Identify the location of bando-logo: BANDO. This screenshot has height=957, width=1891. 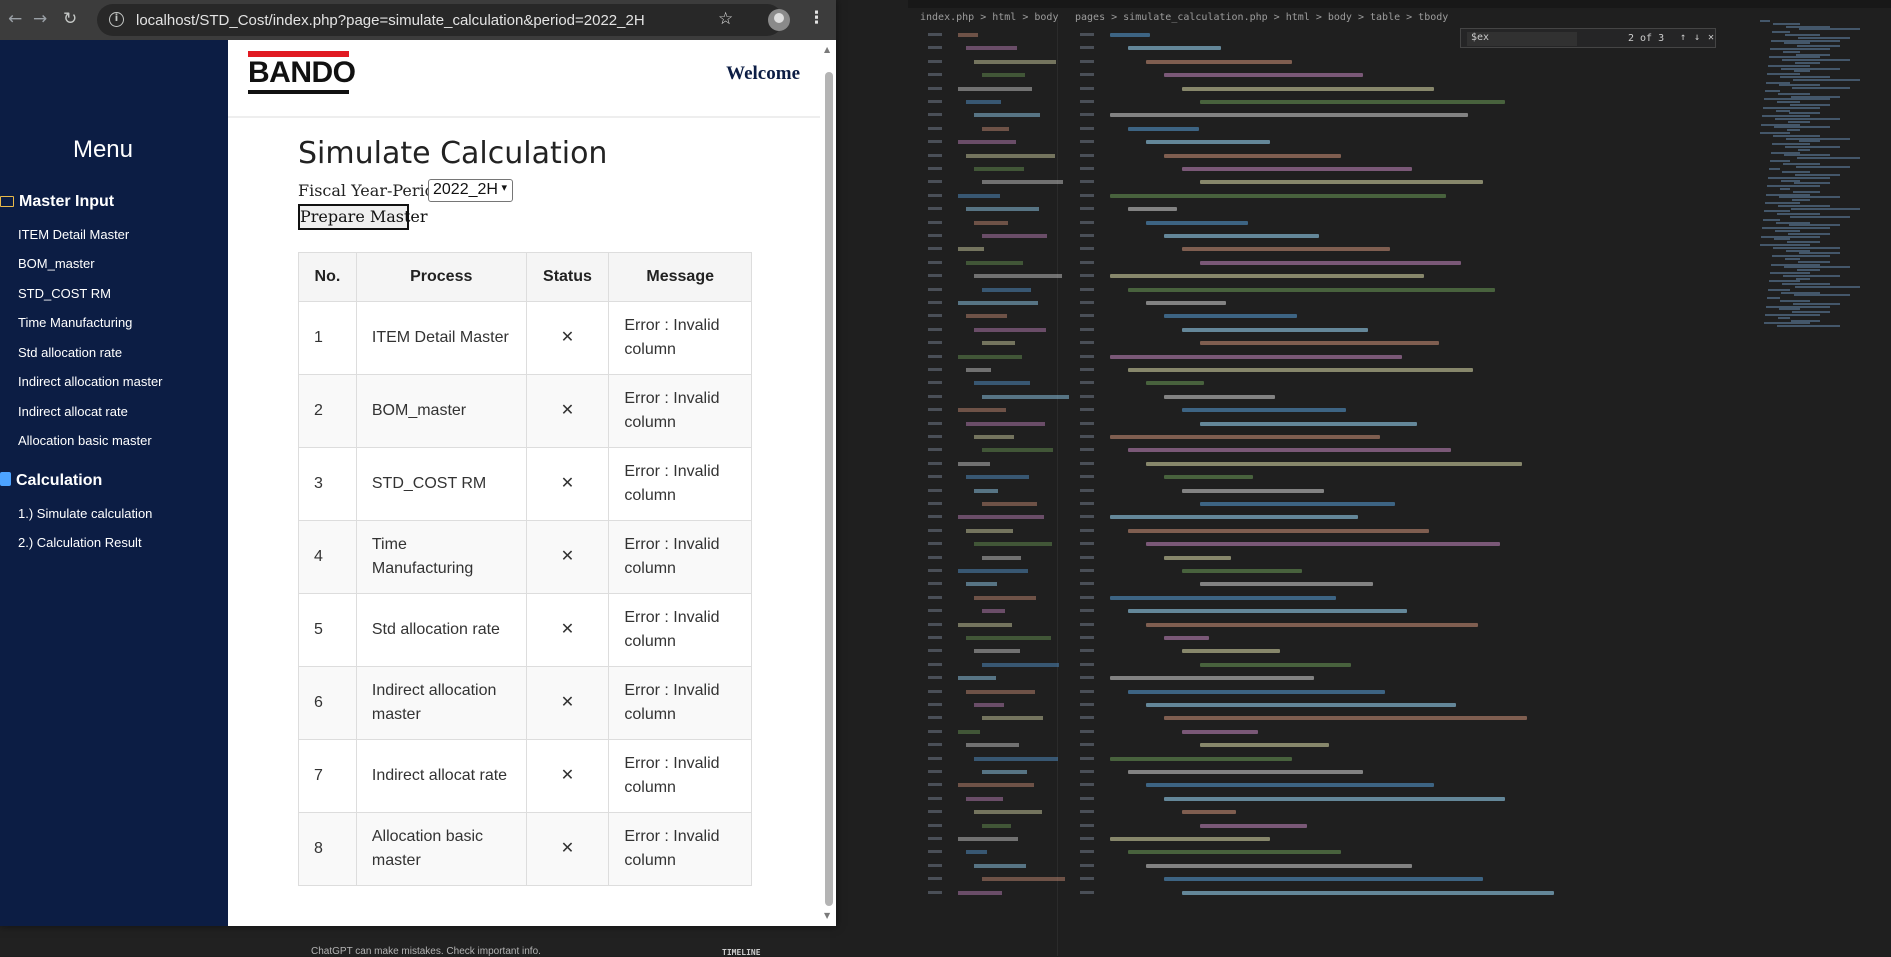
(302, 73).